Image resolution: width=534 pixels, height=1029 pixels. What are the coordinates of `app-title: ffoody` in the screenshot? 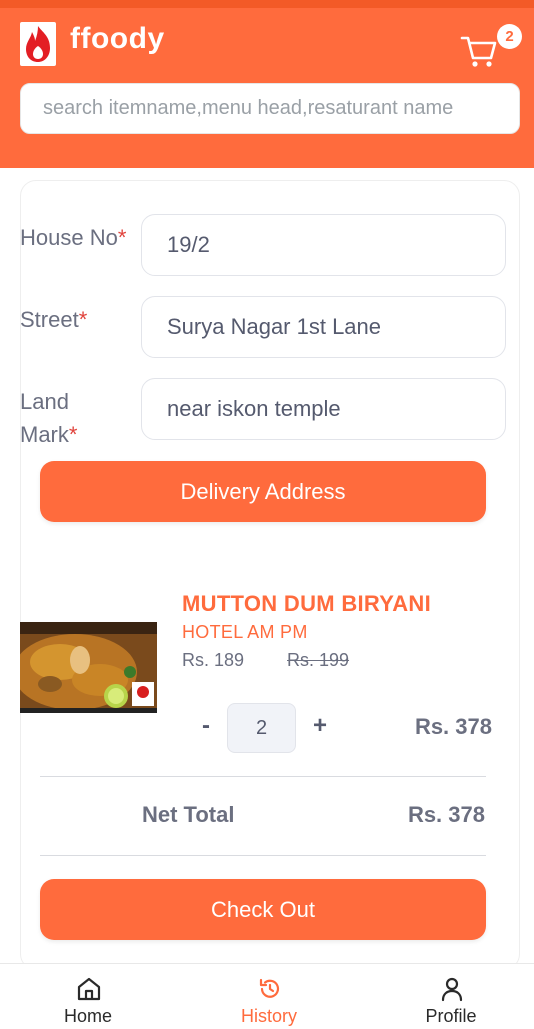 It's located at (117, 38).